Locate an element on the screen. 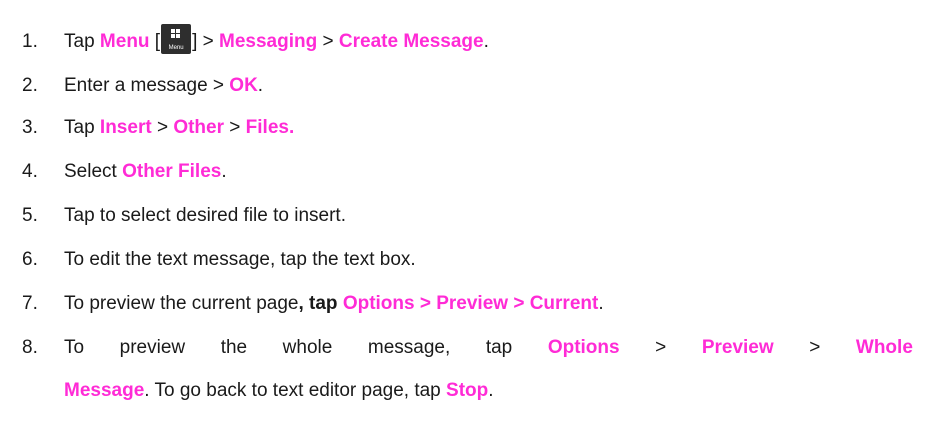 This screenshot has height=432, width=937. menu-label: Menu is located at coordinates (124, 41).